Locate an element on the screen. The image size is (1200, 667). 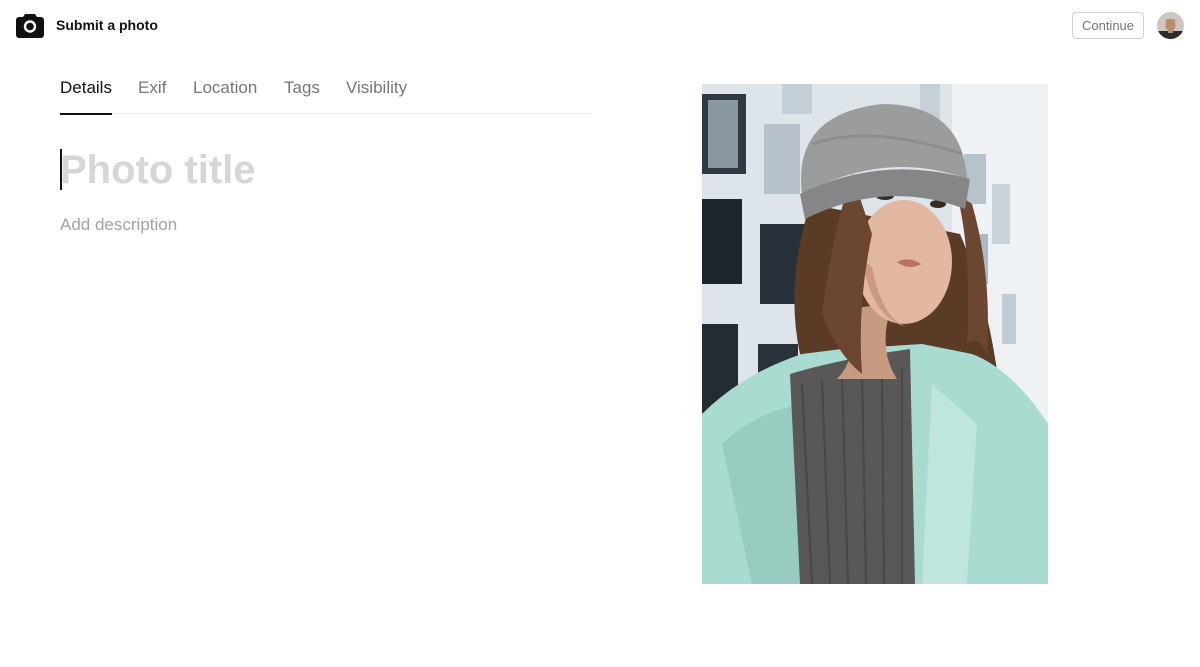
camera-icon is located at coordinates (30, 25).